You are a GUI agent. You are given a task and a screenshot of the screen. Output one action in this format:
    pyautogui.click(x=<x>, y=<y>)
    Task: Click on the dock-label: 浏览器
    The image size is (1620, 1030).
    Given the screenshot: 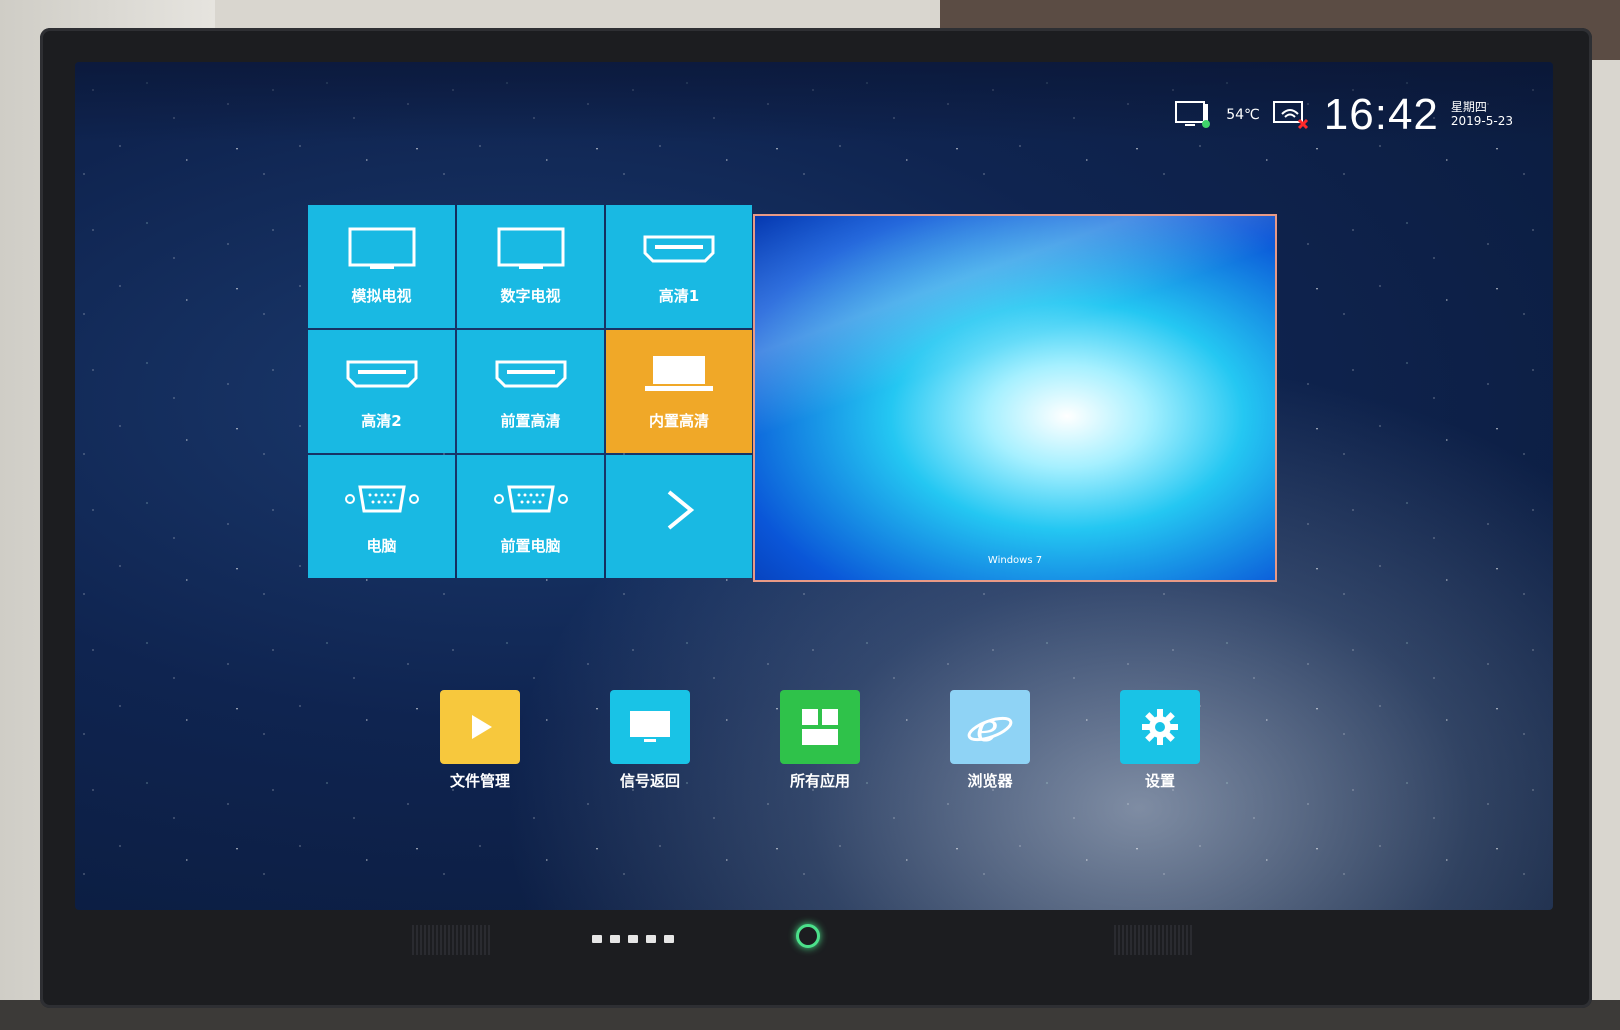 What is the action you would take?
    pyautogui.click(x=990, y=781)
    